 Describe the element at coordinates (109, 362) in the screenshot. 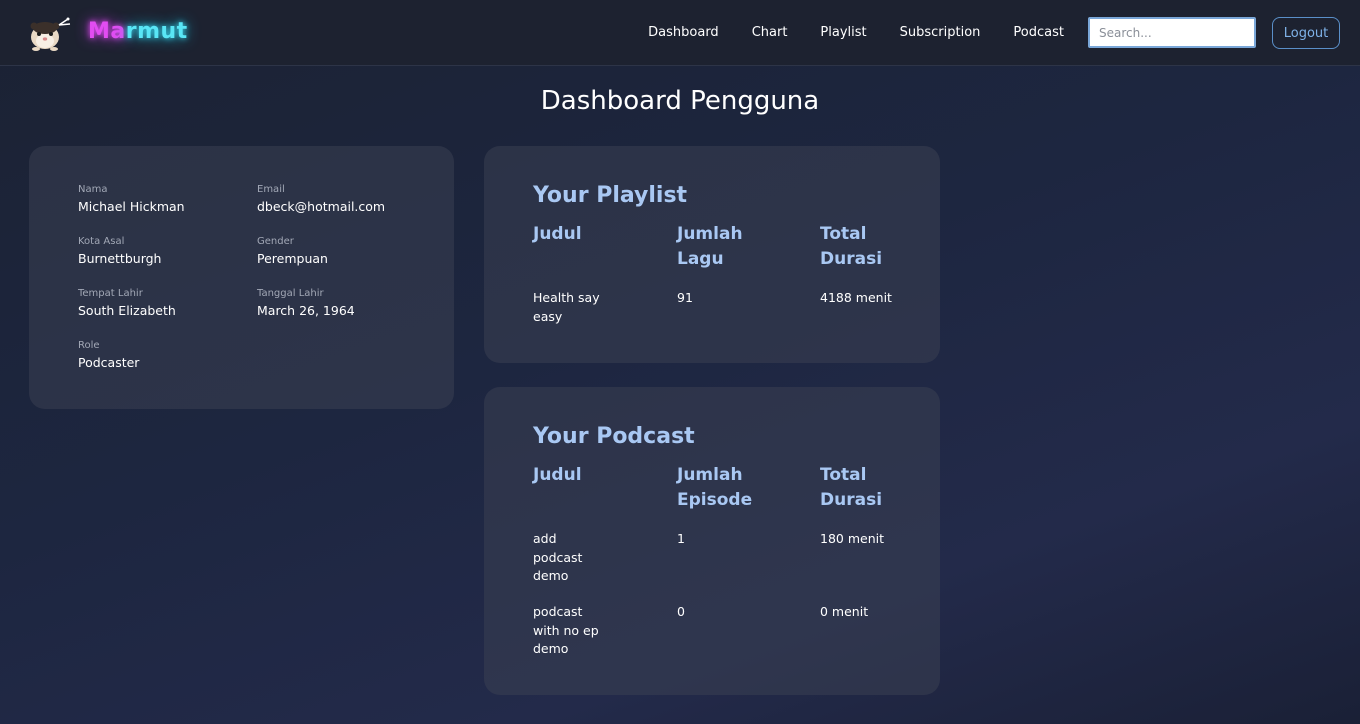

I see `field-value-role: Podcaster` at that location.